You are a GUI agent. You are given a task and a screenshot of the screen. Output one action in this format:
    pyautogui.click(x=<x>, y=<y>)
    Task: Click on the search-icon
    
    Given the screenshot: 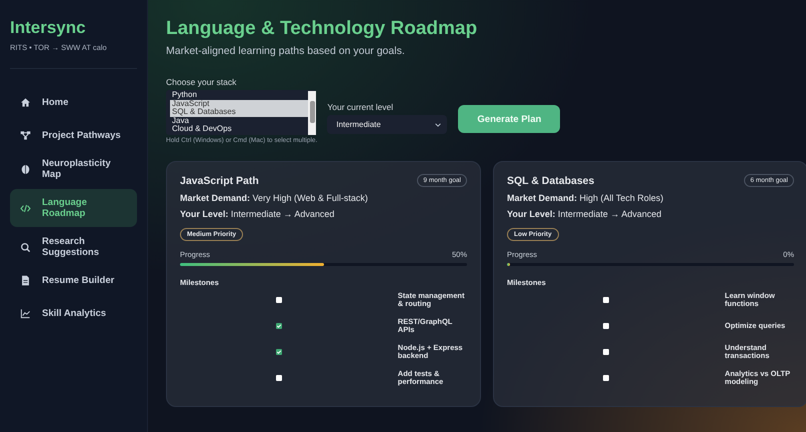 What is the action you would take?
    pyautogui.click(x=25, y=247)
    